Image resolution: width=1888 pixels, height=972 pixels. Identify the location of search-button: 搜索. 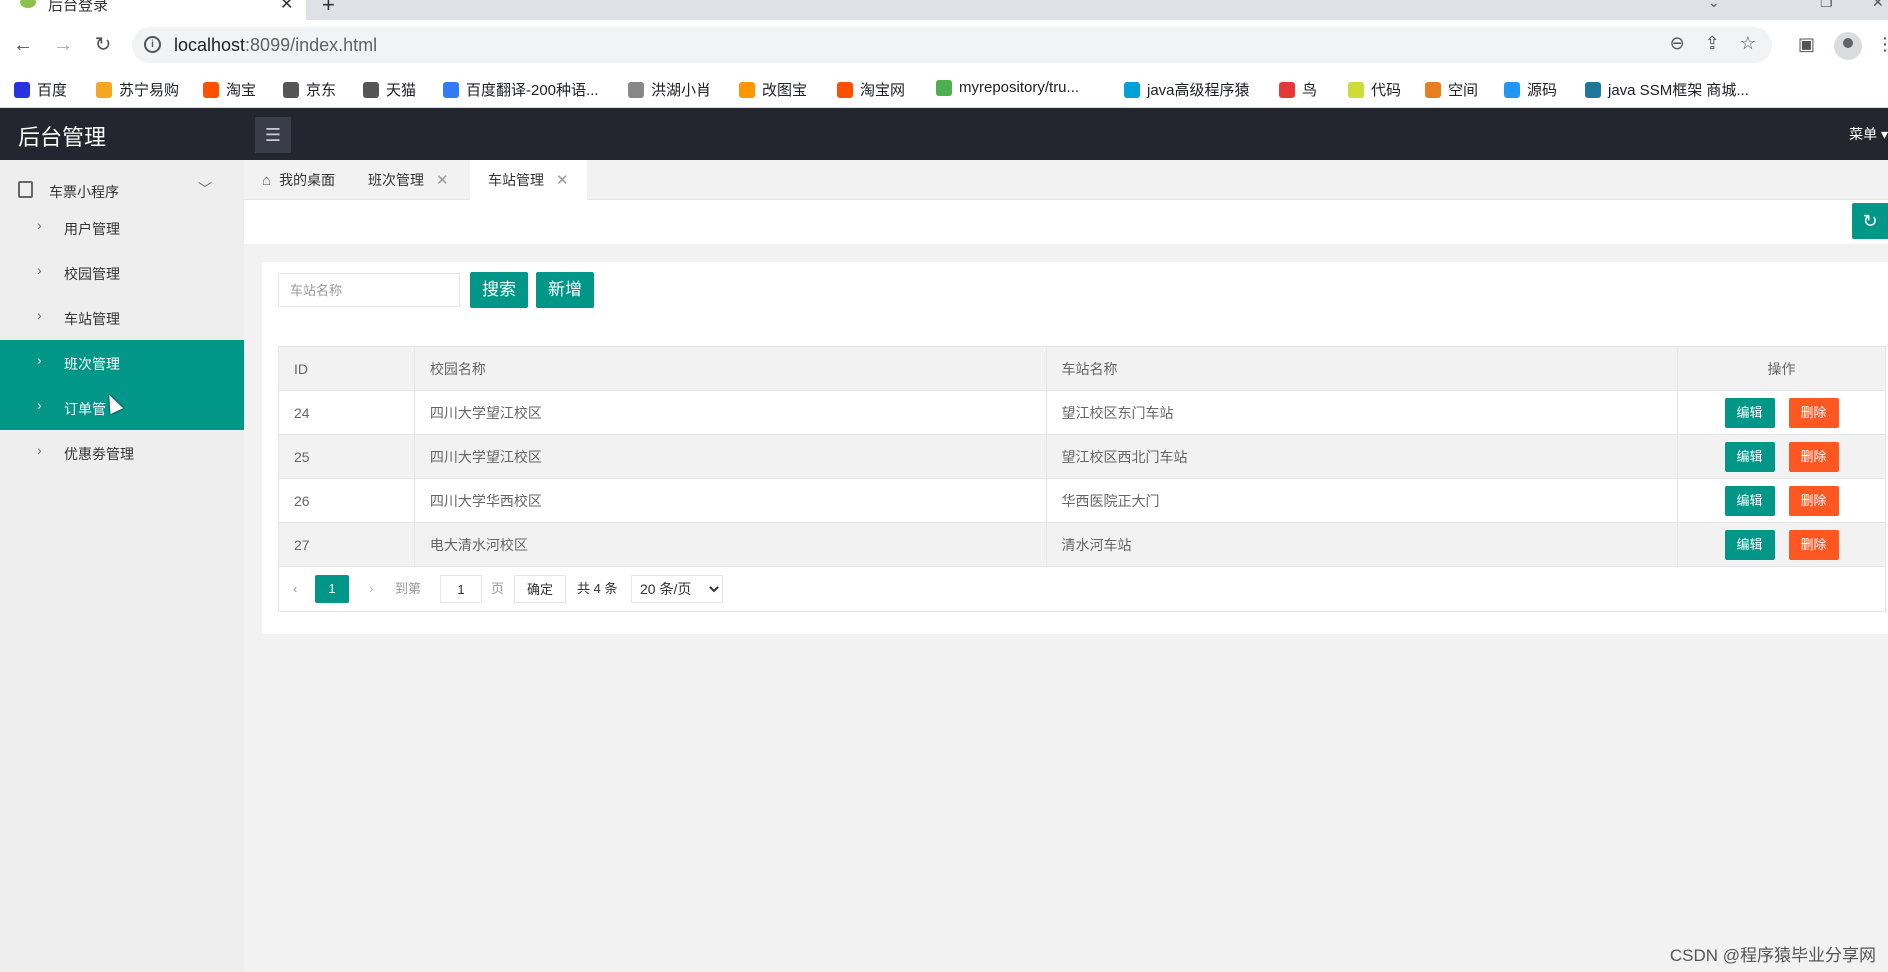
(499, 290).